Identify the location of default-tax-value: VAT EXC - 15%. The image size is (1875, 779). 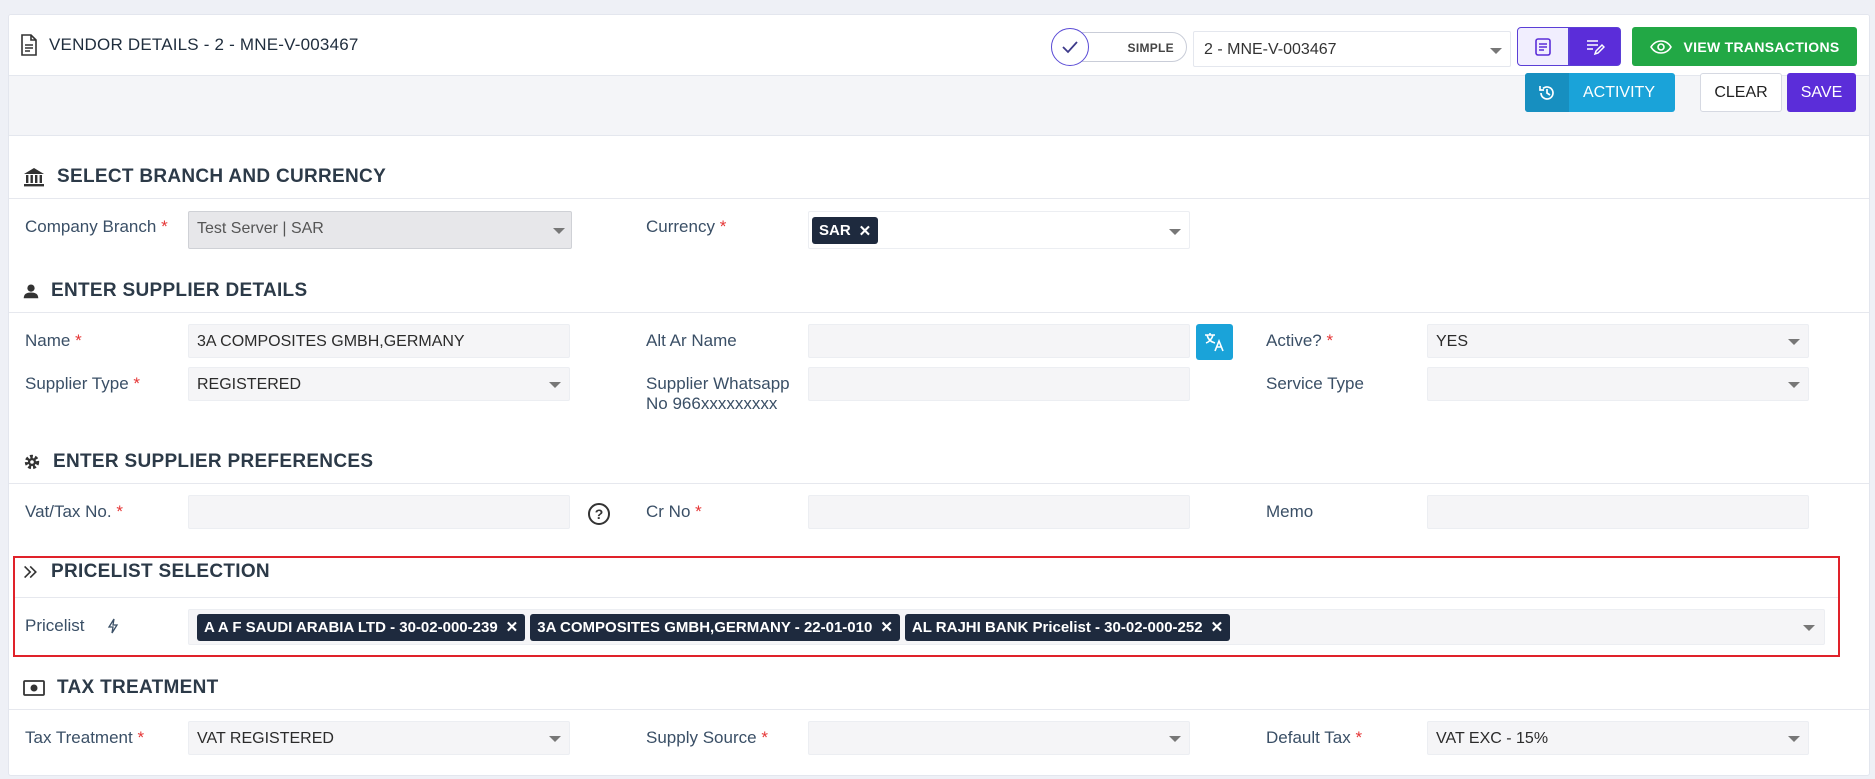
(1492, 738).